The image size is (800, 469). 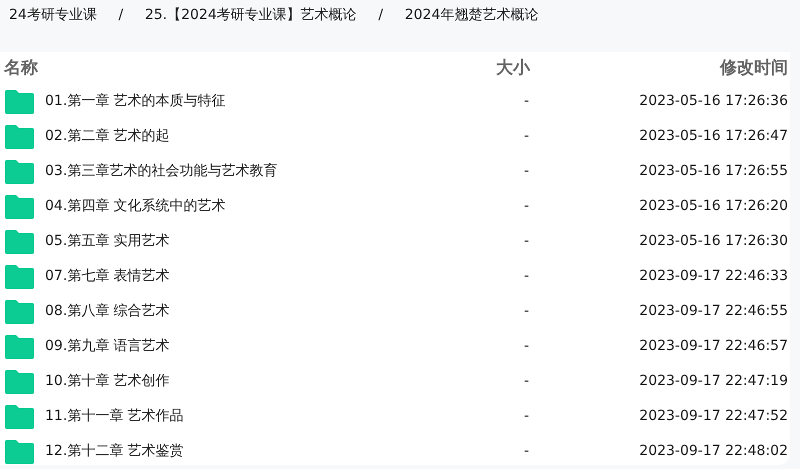 I want to click on column-header: 大小, so click(x=513, y=68).